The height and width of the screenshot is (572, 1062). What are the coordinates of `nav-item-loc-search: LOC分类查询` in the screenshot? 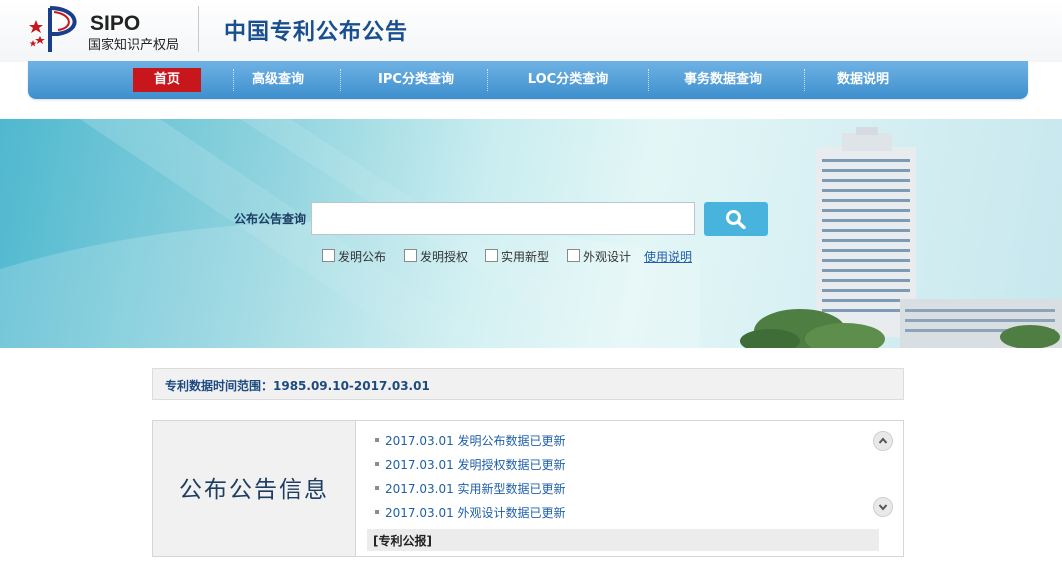 It's located at (568, 80).